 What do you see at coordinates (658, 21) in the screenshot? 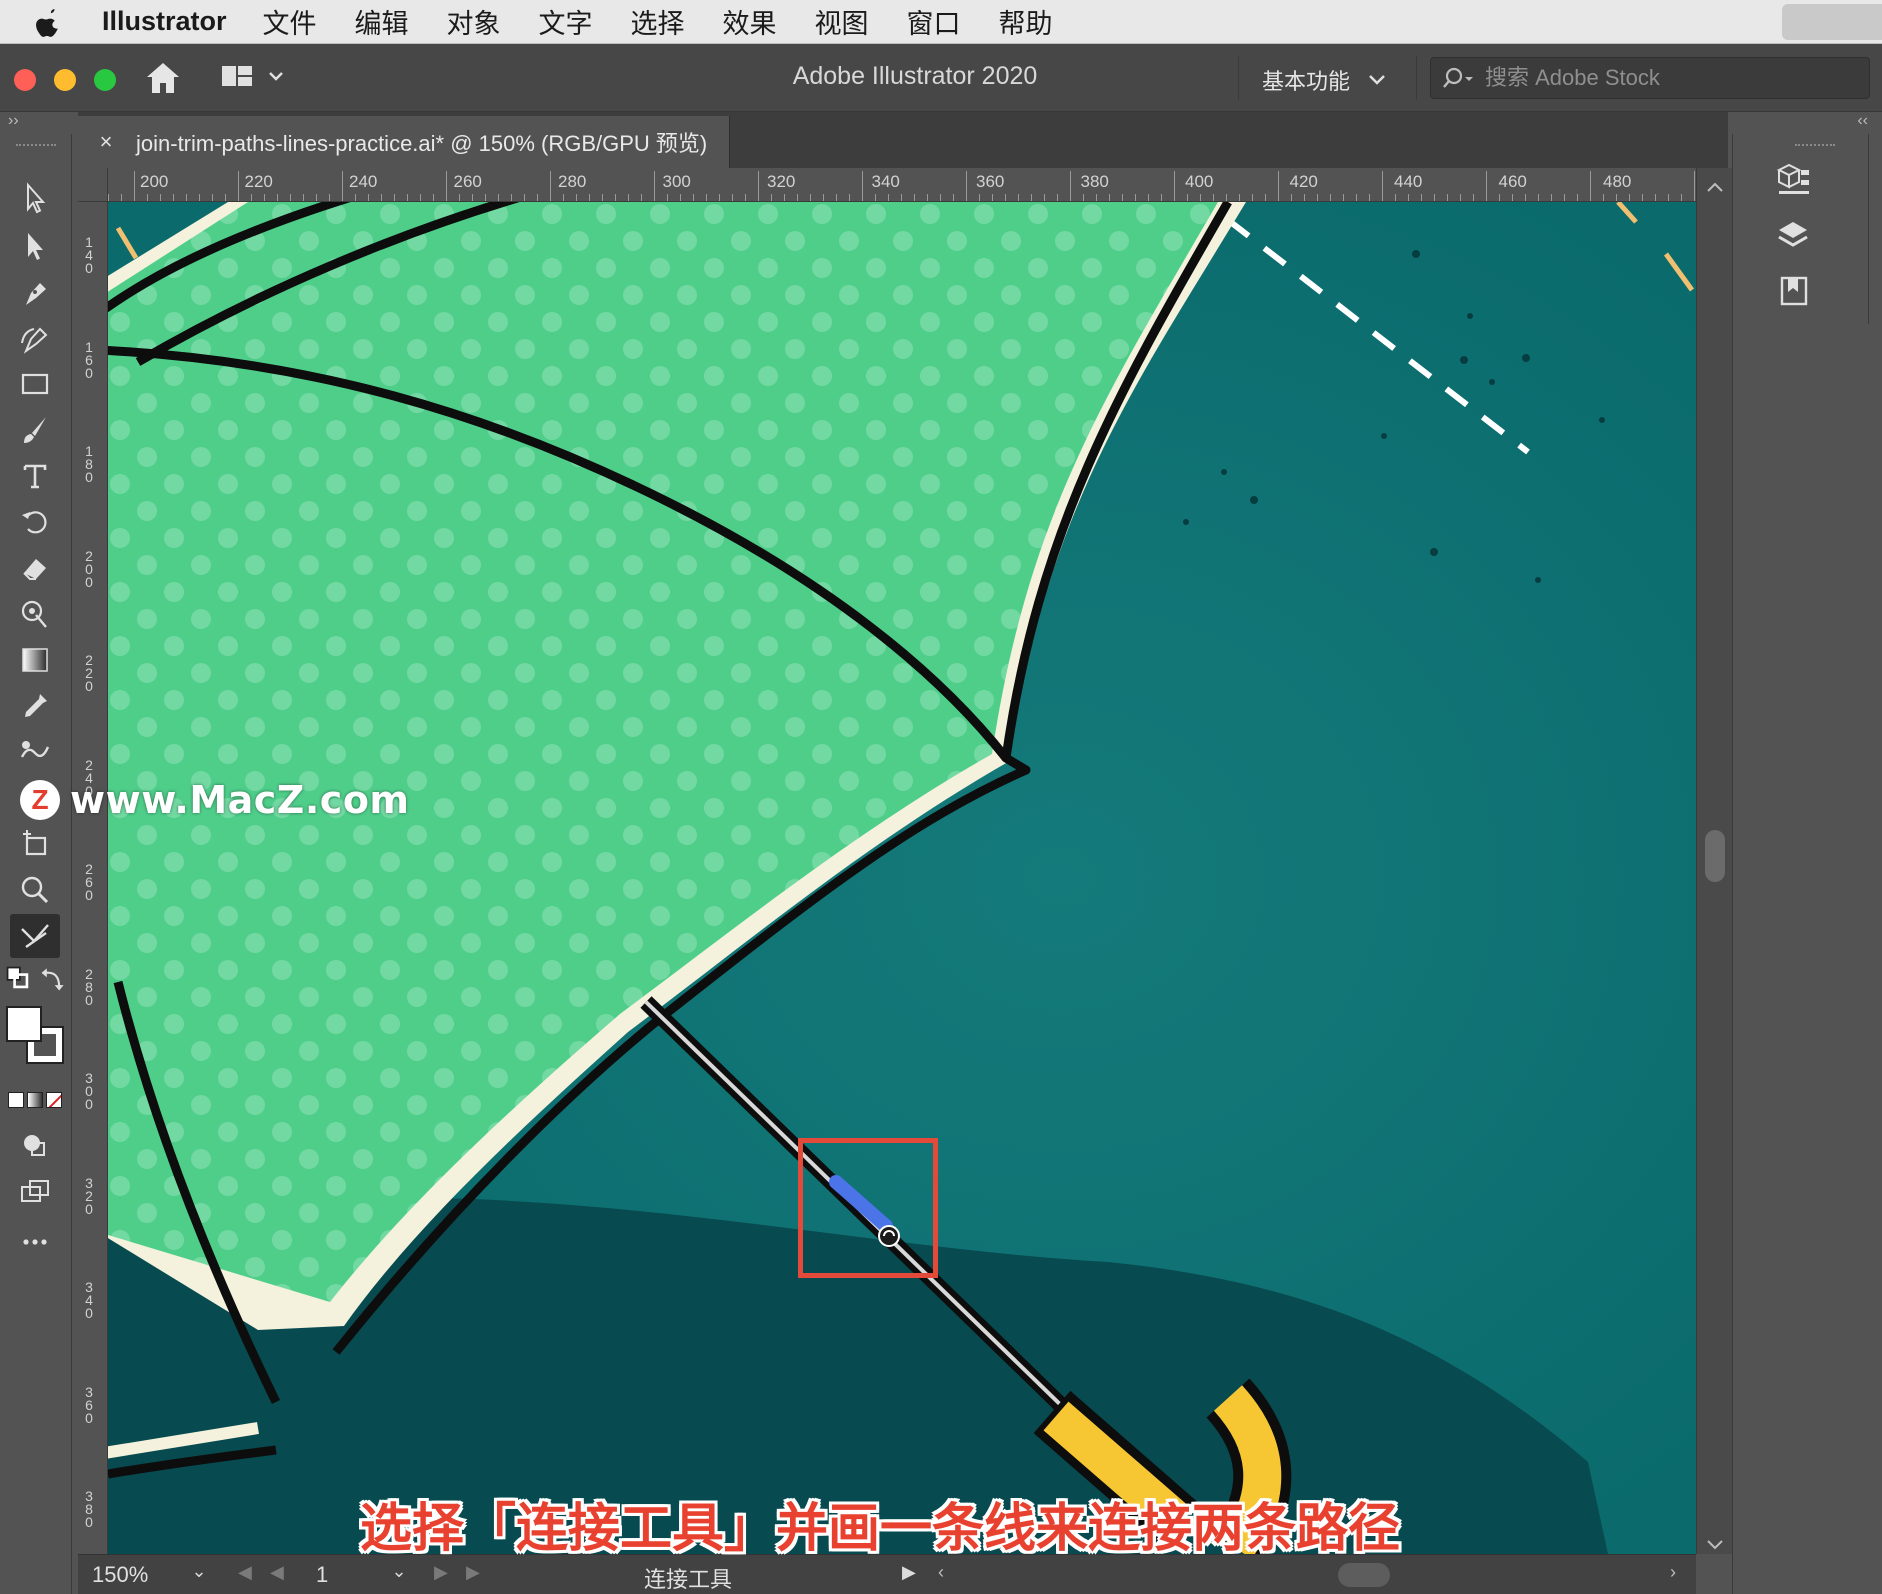
I see `menu-select: 选择` at bounding box center [658, 21].